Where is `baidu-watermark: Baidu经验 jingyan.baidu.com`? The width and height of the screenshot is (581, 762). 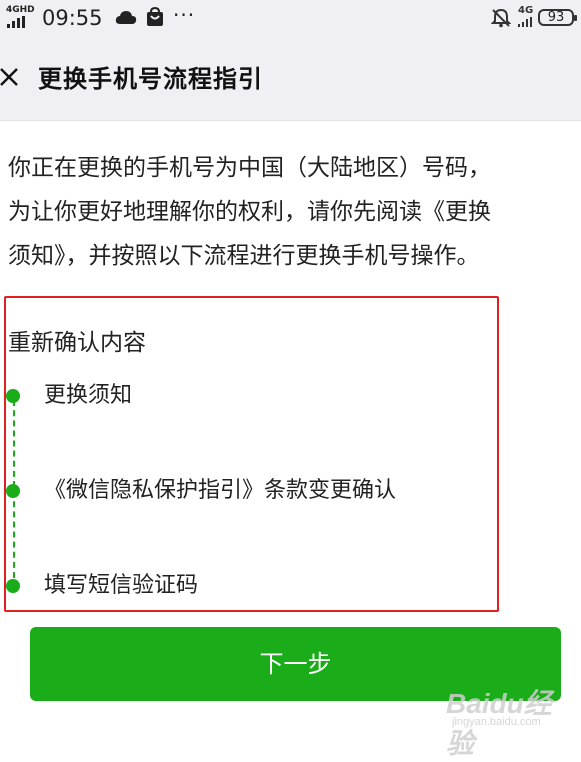 baidu-watermark: Baidu经验 jingyan.baidu.com is located at coordinates (501, 719).